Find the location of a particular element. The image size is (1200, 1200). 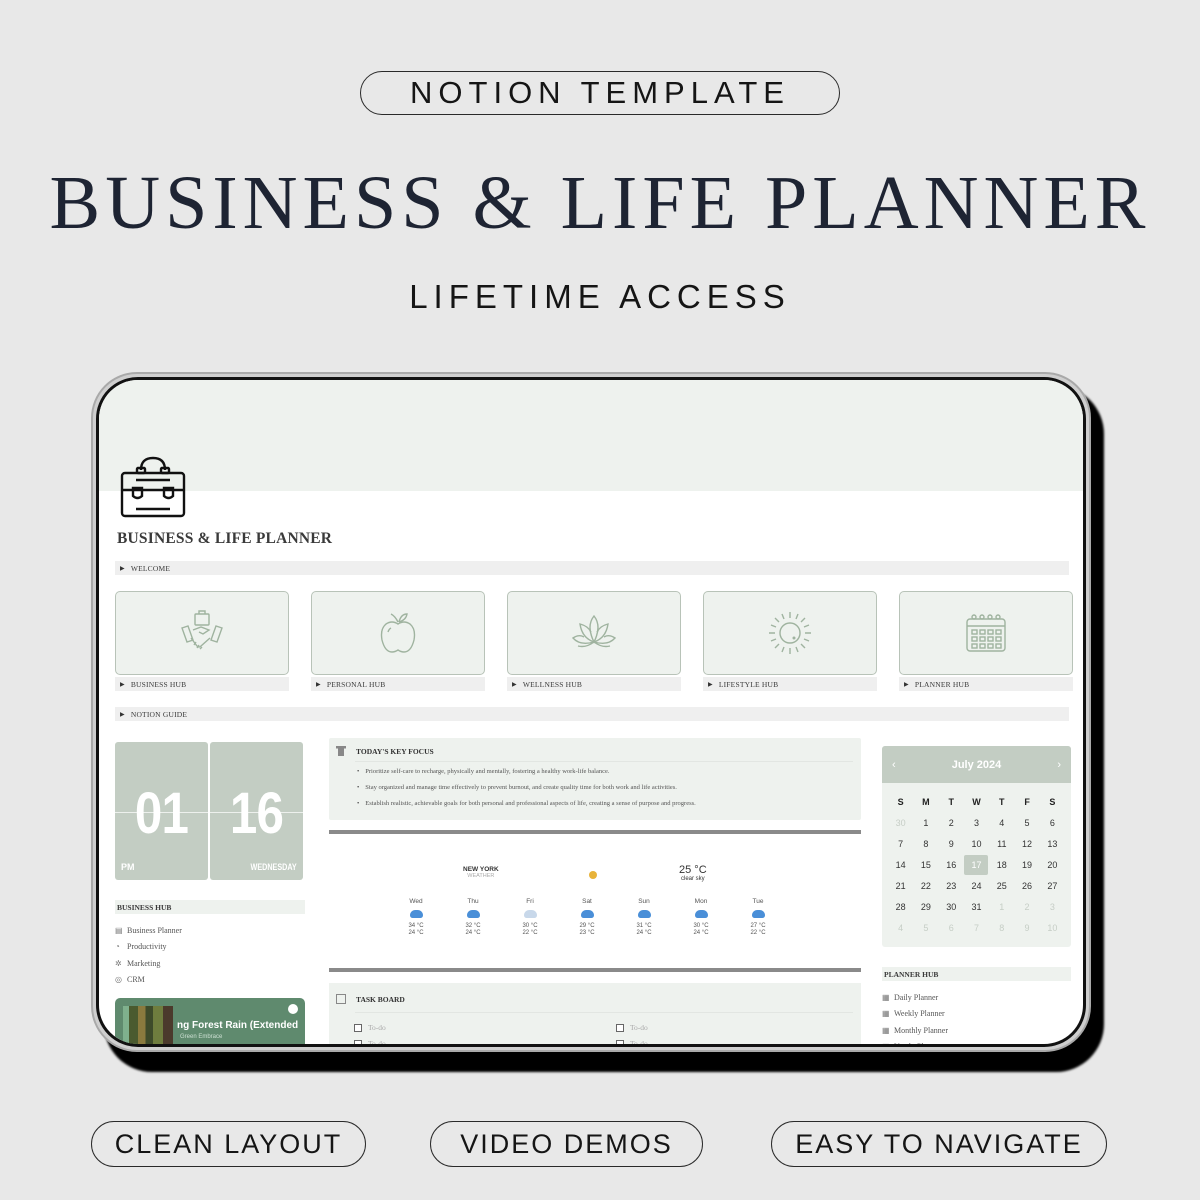

calendar-day: 22 is located at coordinates (925, 885).